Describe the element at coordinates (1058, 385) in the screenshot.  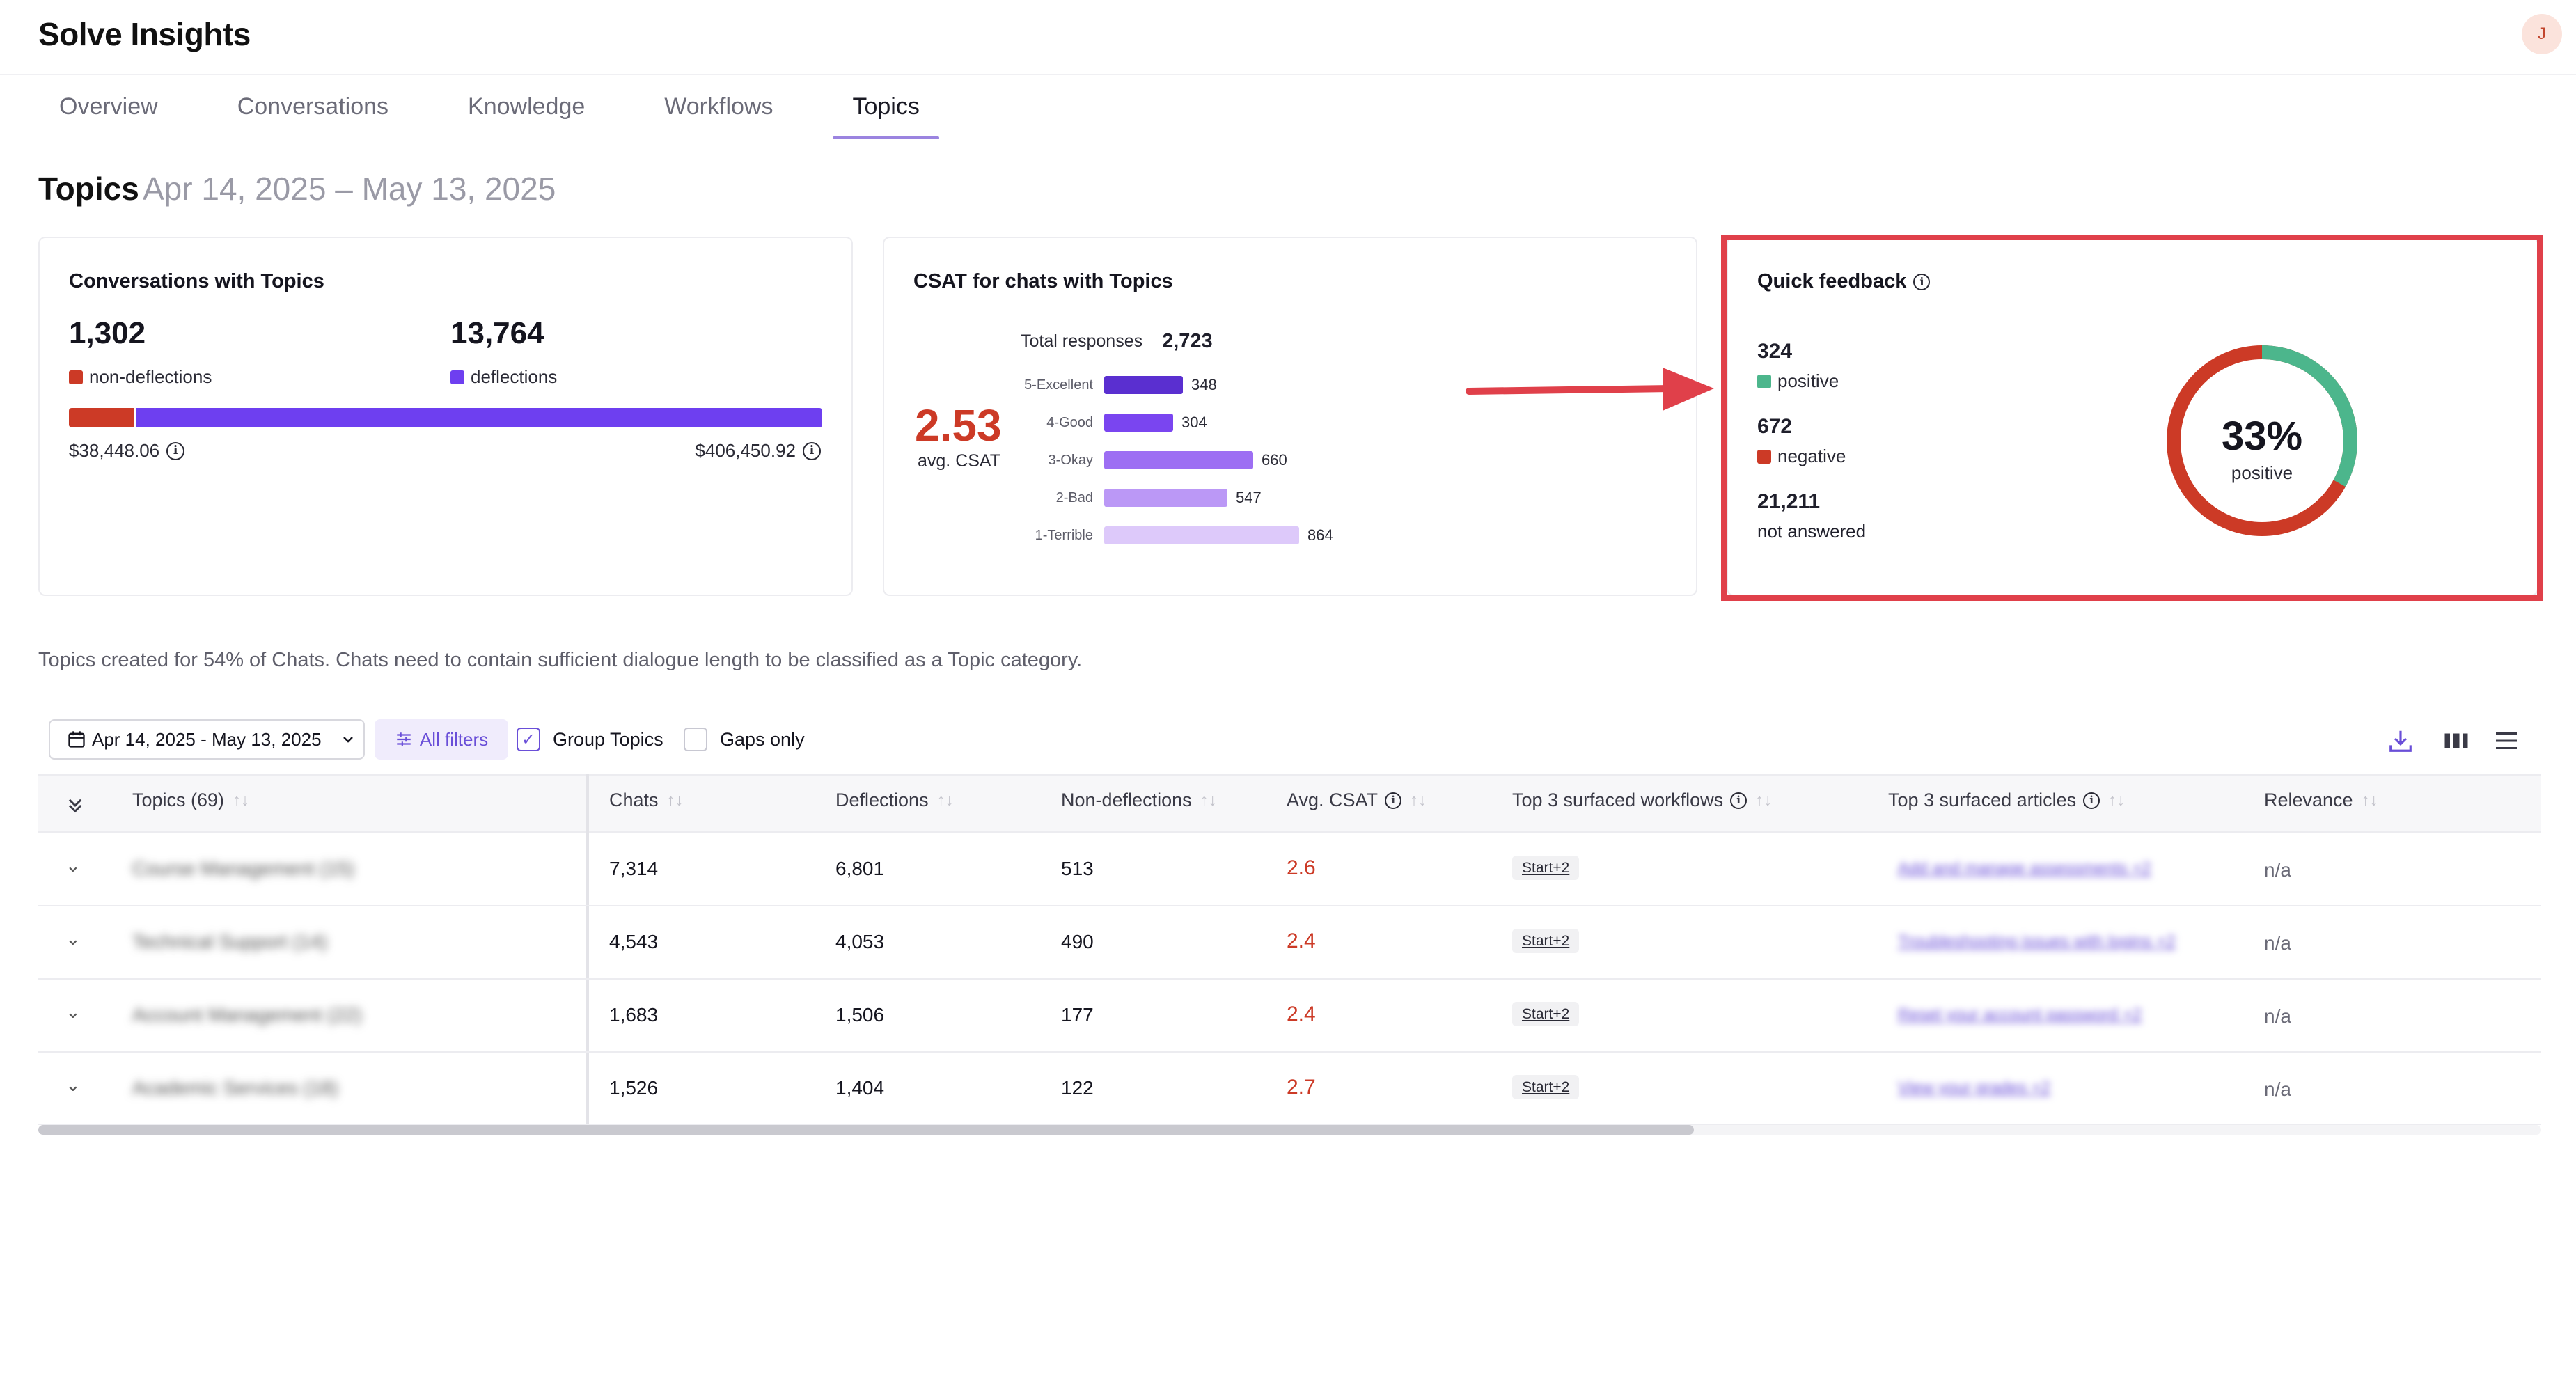
I see `csat-bar-label: 5-Excellent` at that location.